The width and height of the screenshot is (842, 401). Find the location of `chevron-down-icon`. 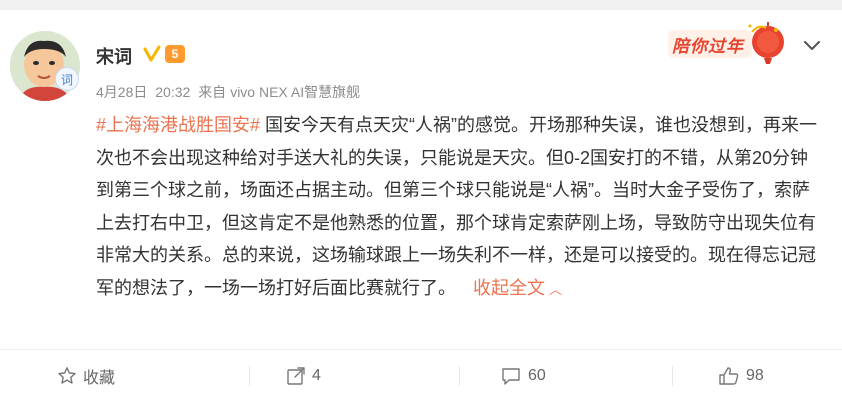

chevron-down-icon is located at coordinates (812, 45).